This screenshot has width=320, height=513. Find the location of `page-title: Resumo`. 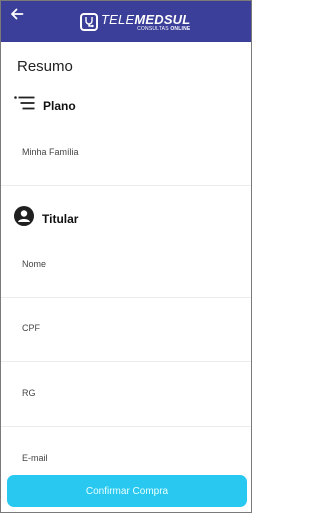

page-title: Resumo is located at coordinates (45, 66).